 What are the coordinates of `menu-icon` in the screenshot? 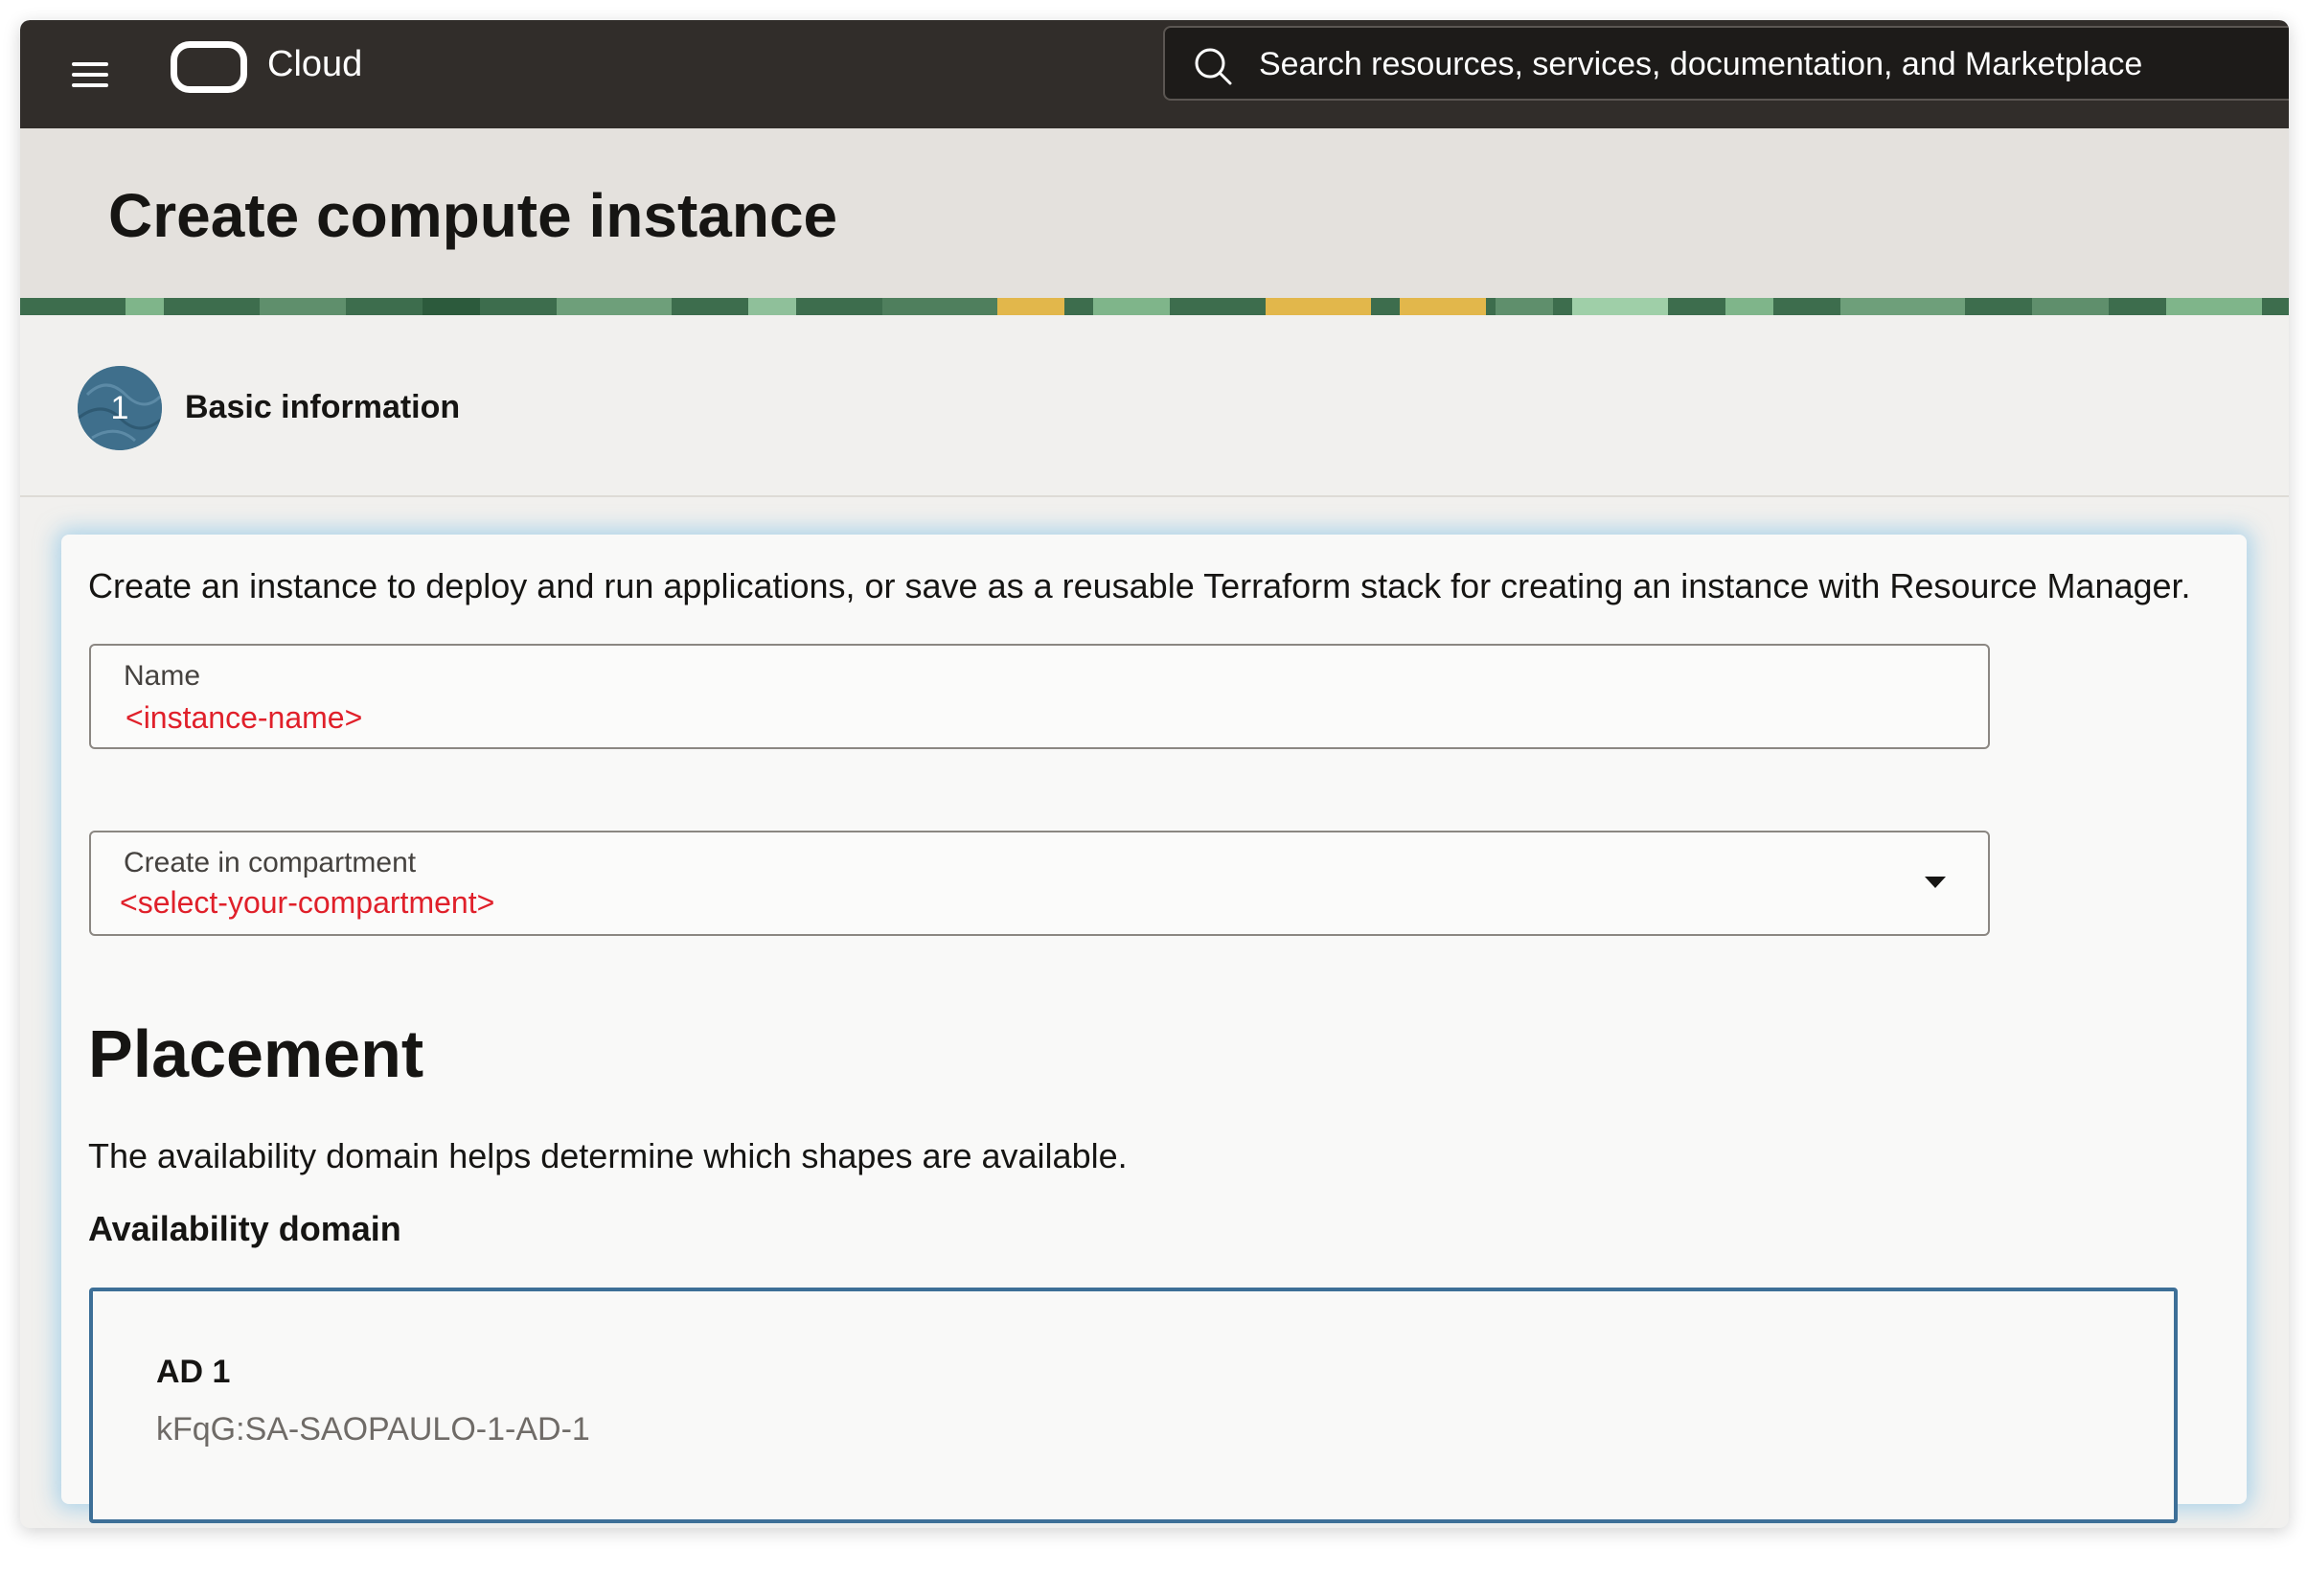 It's located at (92, 75).